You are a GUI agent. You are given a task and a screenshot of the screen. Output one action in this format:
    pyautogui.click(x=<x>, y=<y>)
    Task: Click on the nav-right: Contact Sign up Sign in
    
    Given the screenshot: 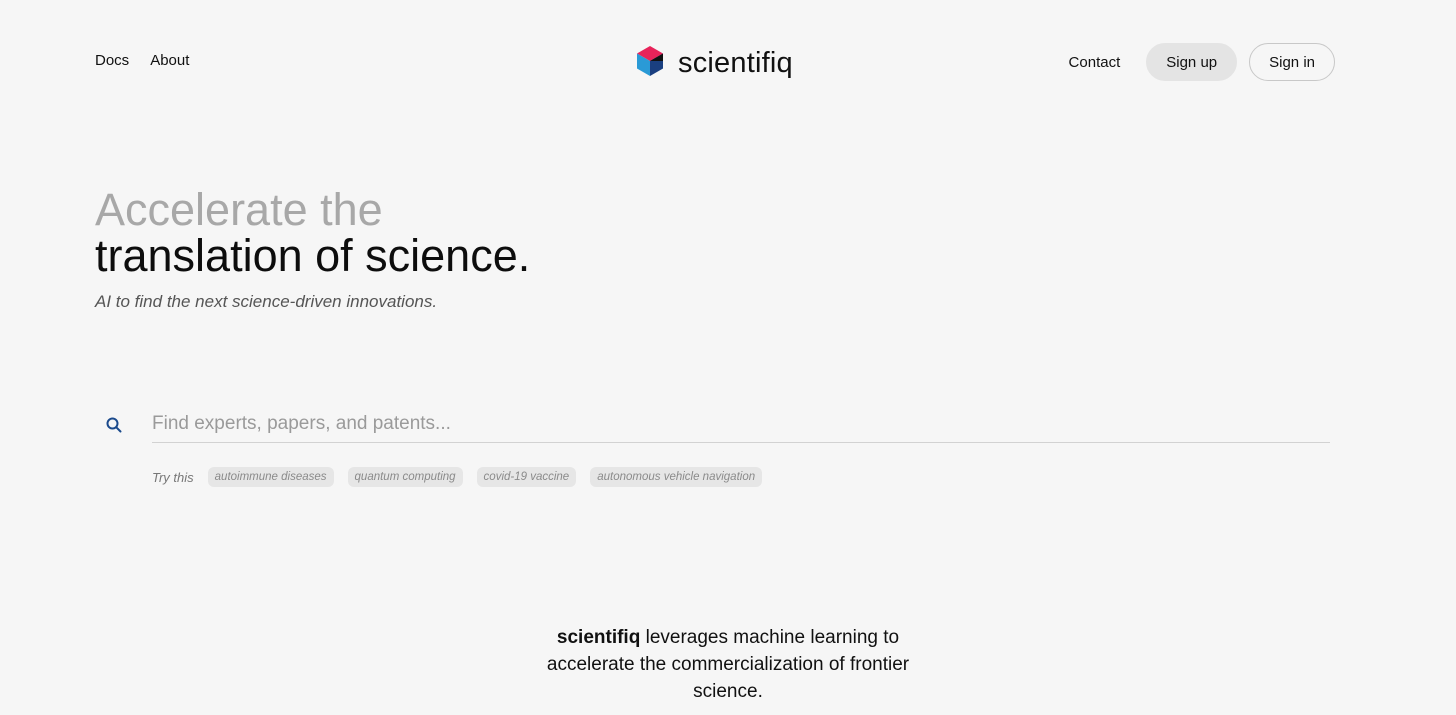 What is the action you would take?
    pyautogui.click(x=1202, y=62)
    